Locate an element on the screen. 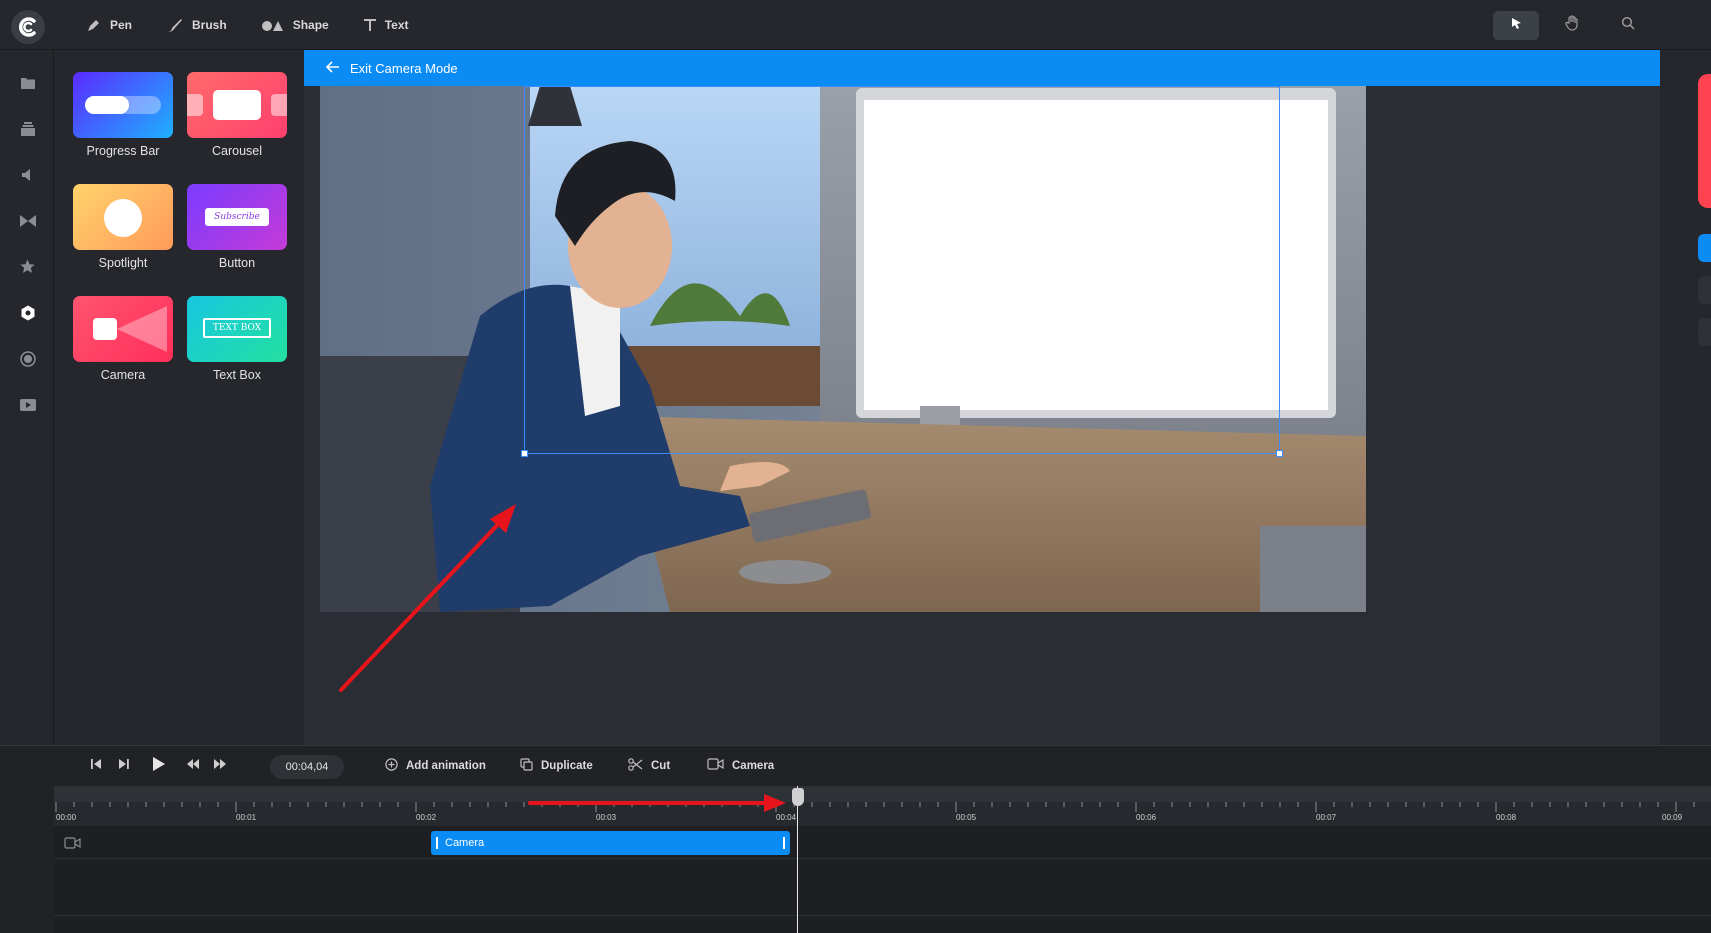 Image resolution: width=1711 pixels, height=933 pixels. brush-icon is located at coordinates (175, 25).